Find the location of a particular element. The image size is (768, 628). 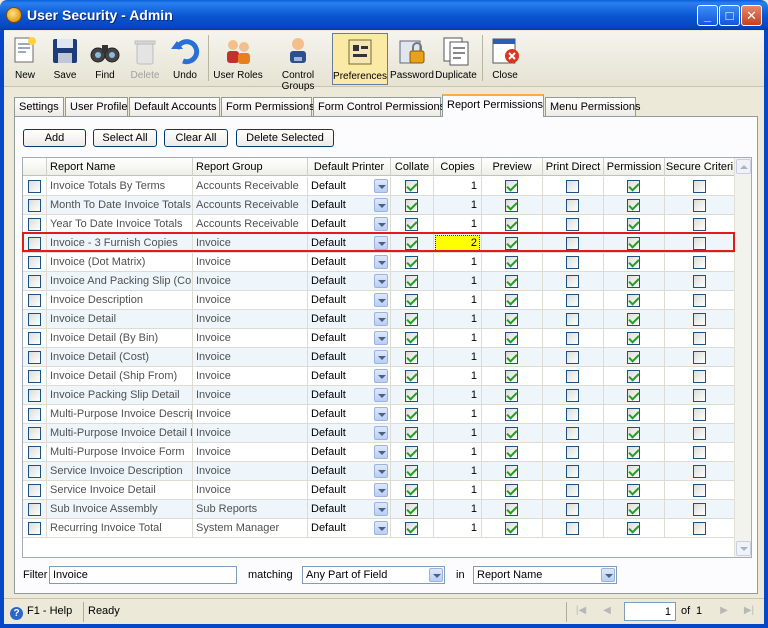

duplicate-button: Duplicate is located at coordinates (456, 59).